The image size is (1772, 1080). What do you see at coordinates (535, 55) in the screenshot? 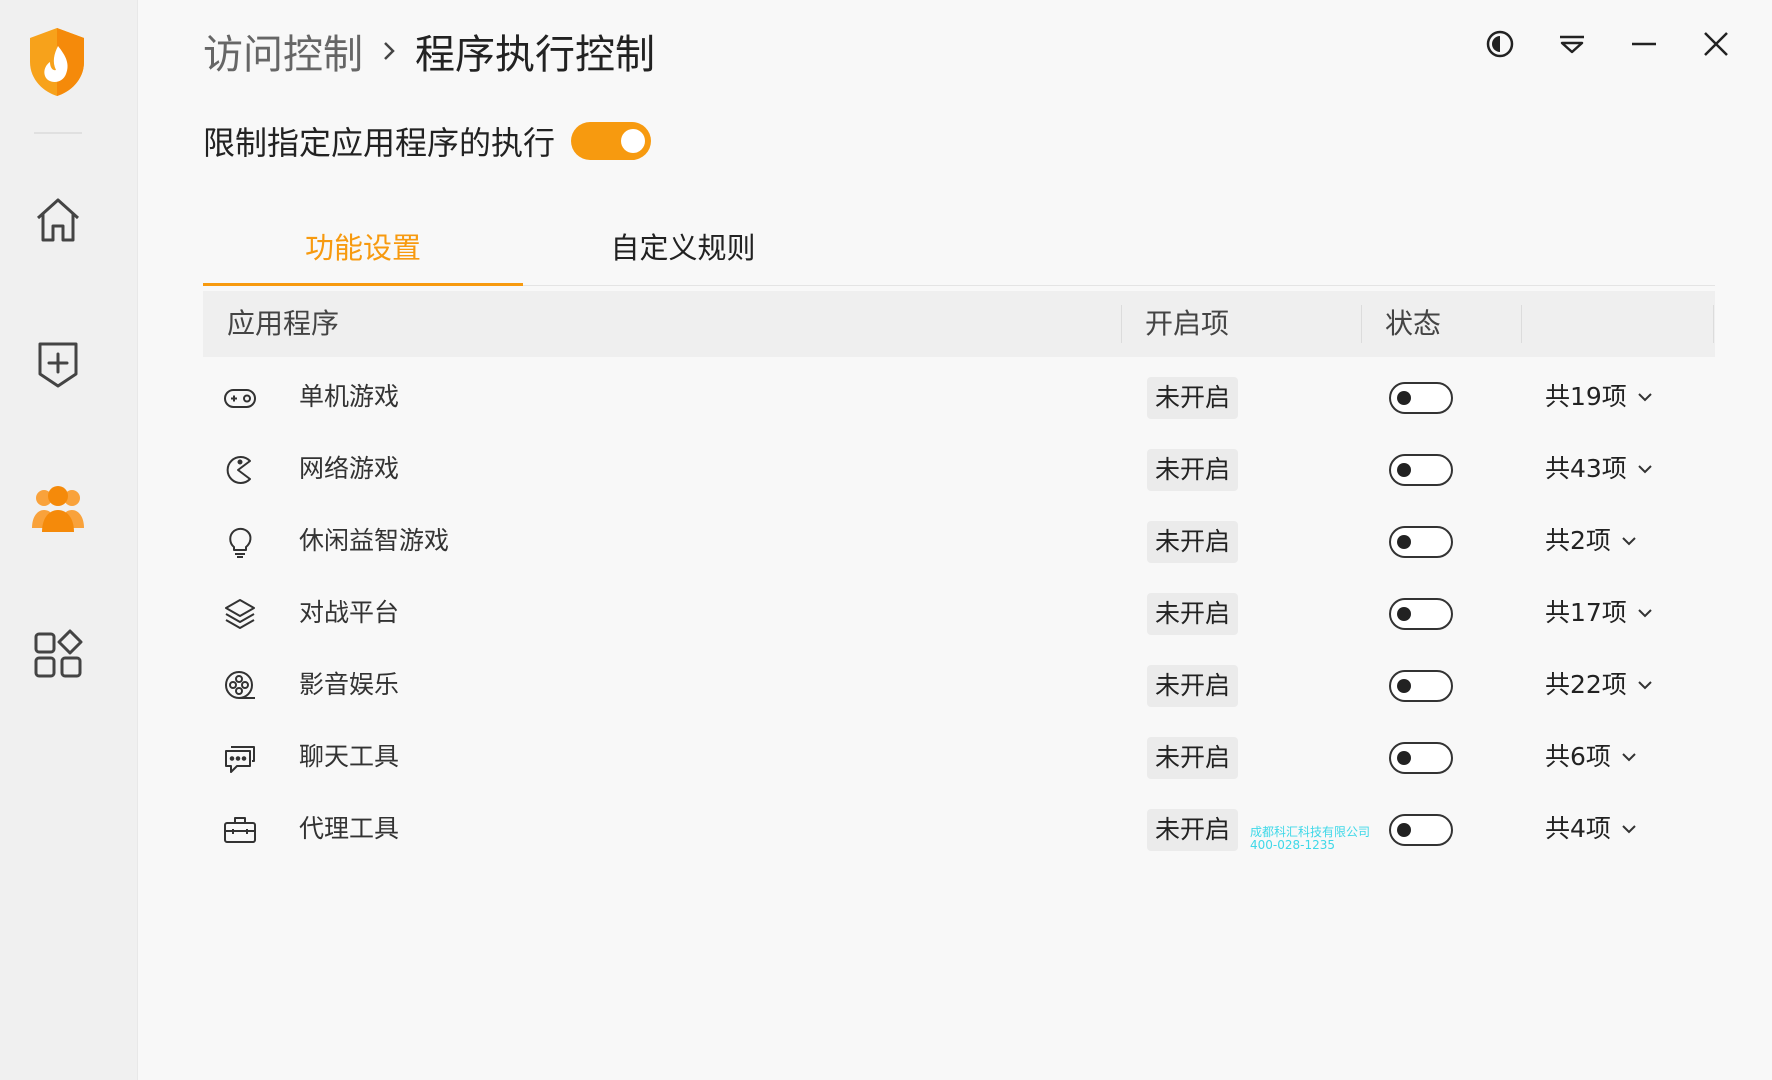
I see `page-title: 程序执行控制` at bounding box center [535, 55].